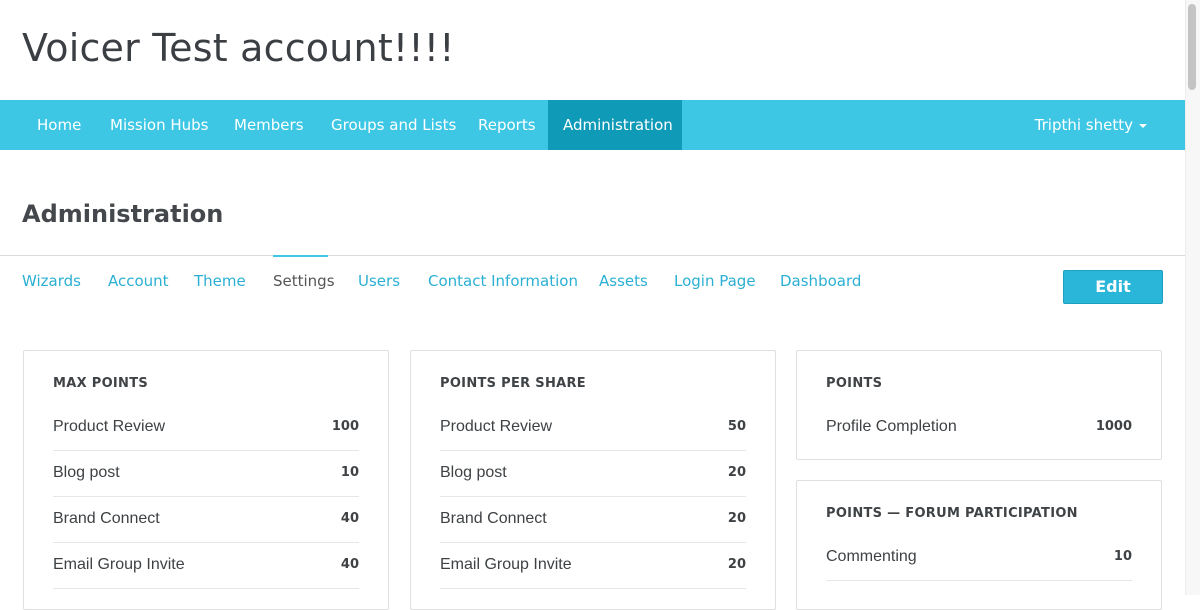 This screenshot has height=610, width=1200. I want to click on nav-home: Home, so click(59, 125).